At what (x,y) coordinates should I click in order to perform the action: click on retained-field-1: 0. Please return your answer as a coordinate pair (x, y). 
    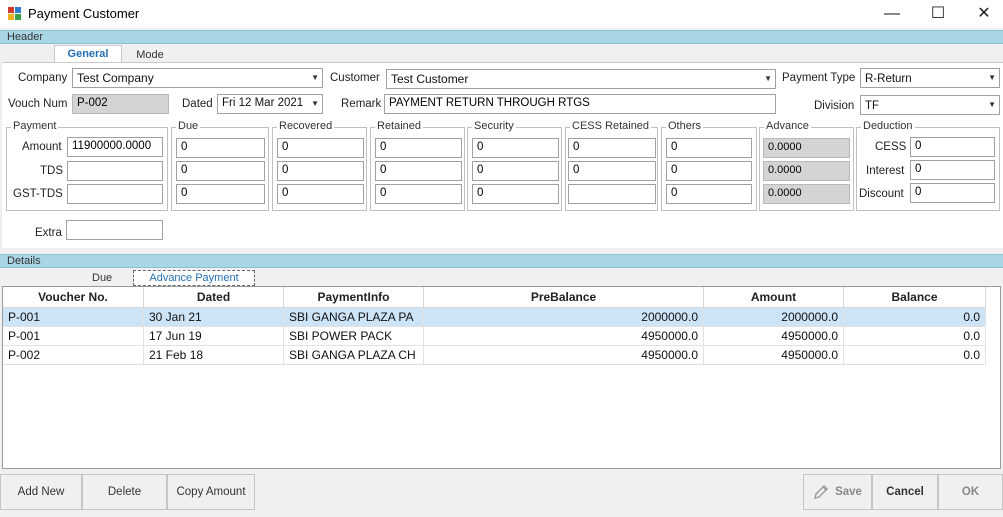
    Looking at the image, I should click on (418, 148).